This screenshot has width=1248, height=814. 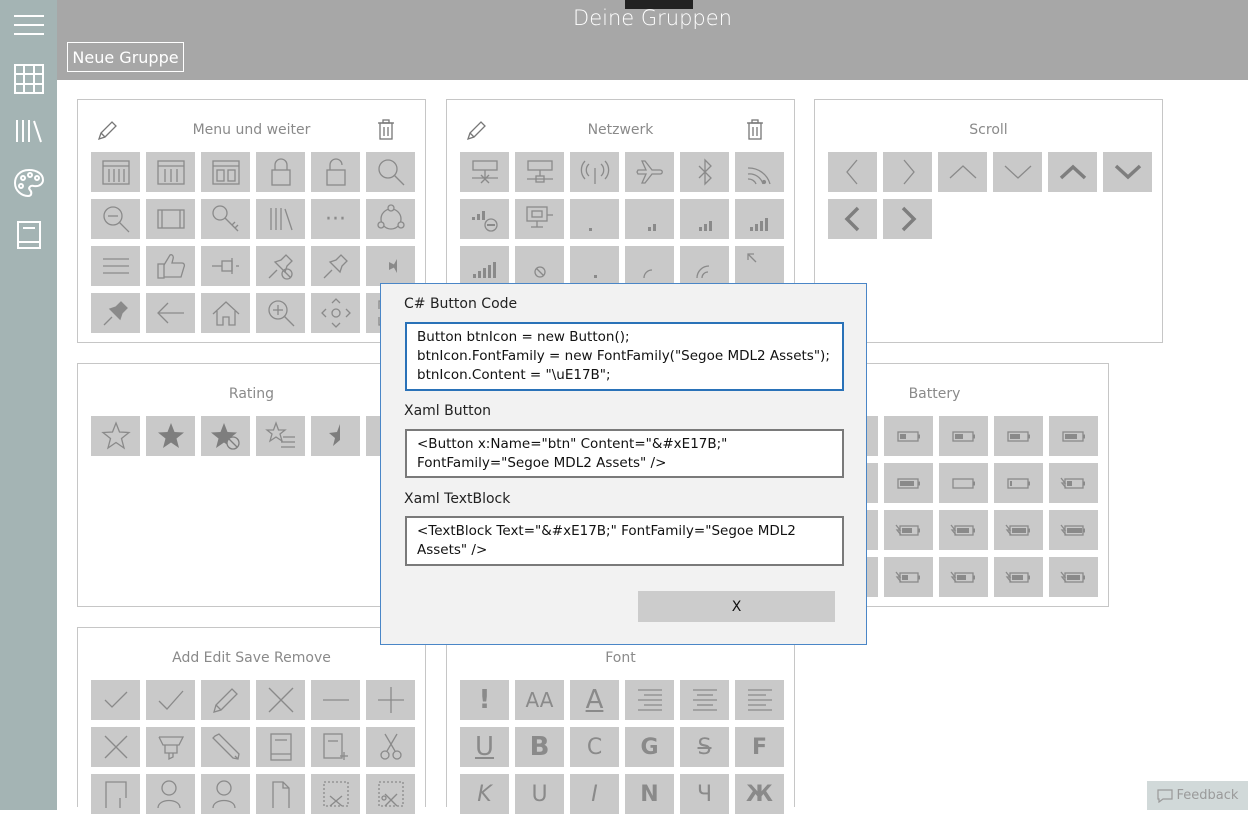 What do you see at coordinates (28, 79) in the screenshot?
I see `grid-nav-button` at bounding box center [28, 79].